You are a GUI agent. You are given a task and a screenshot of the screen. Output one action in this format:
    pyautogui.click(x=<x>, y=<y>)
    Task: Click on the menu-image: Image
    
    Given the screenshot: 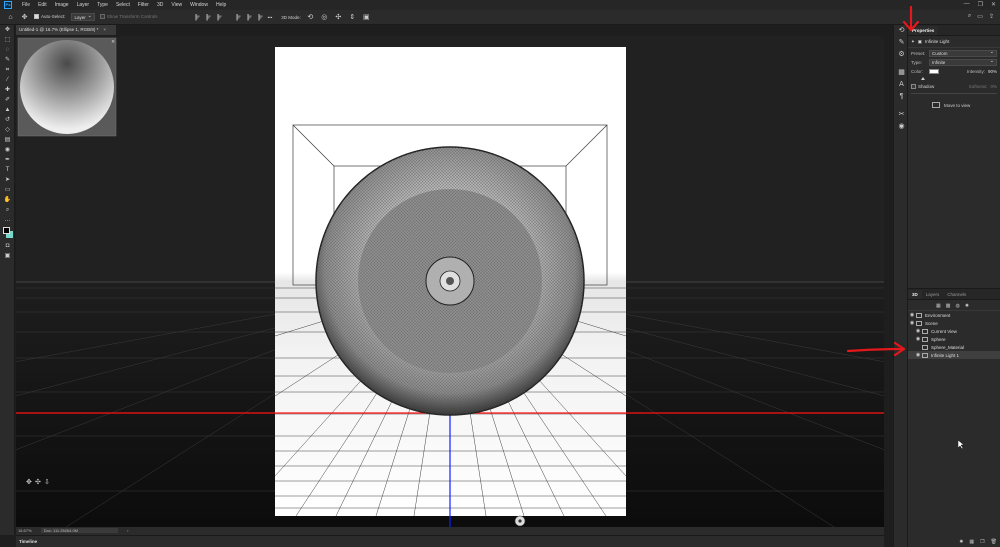 What is the action you would take?
    pyautogui.click(x=62, y=5)
    